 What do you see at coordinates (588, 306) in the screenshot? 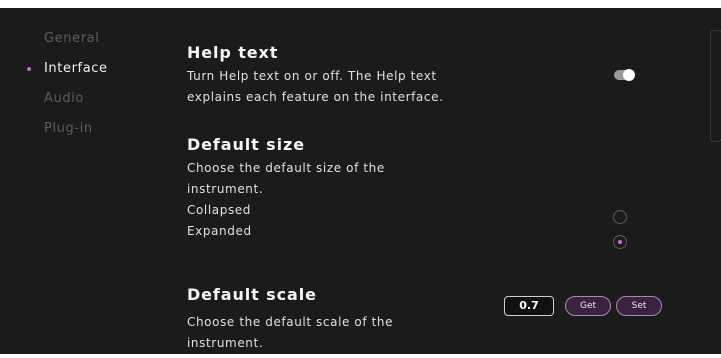
I see `get-button: Get` at bounding box center [588, 306].